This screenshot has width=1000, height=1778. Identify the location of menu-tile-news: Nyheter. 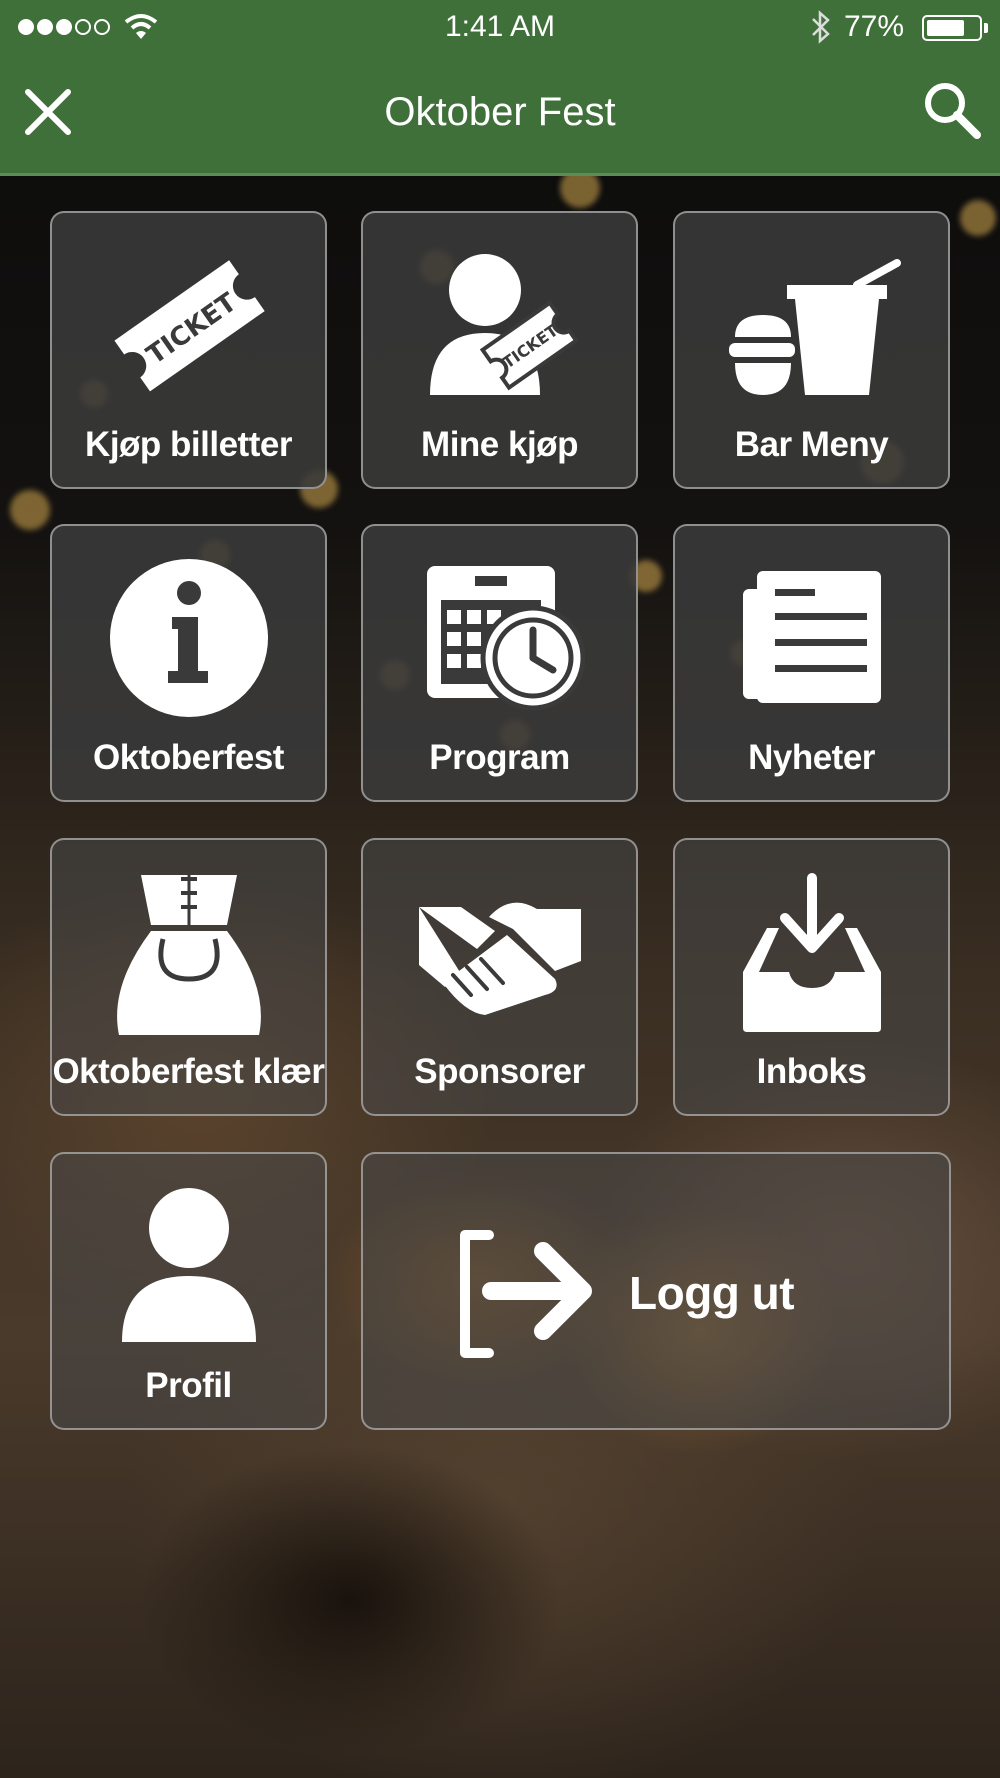
(811, 663).